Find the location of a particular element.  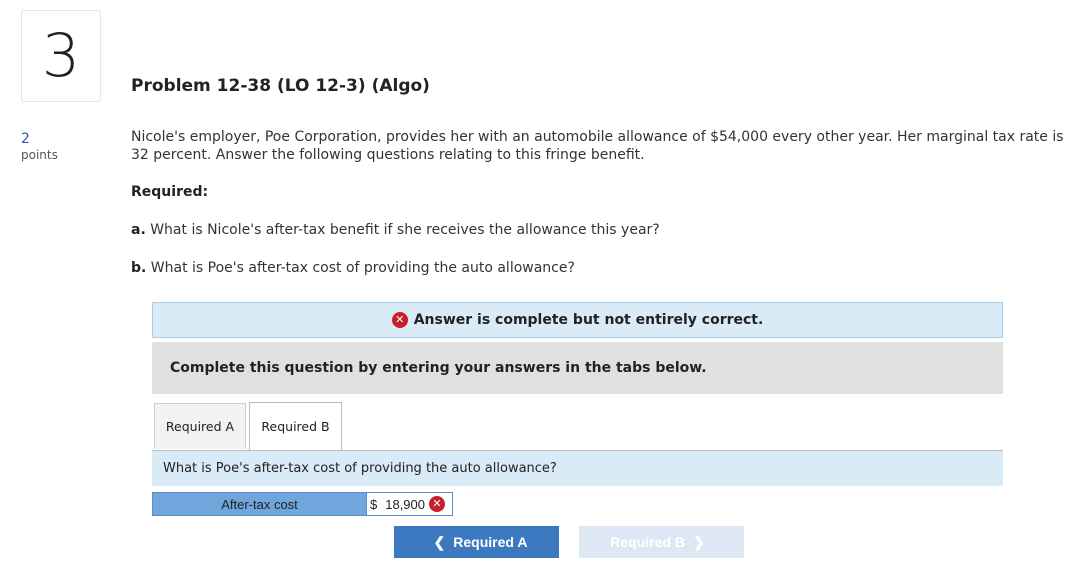

part-a-letter: a. is located at coordinates (138, 230).